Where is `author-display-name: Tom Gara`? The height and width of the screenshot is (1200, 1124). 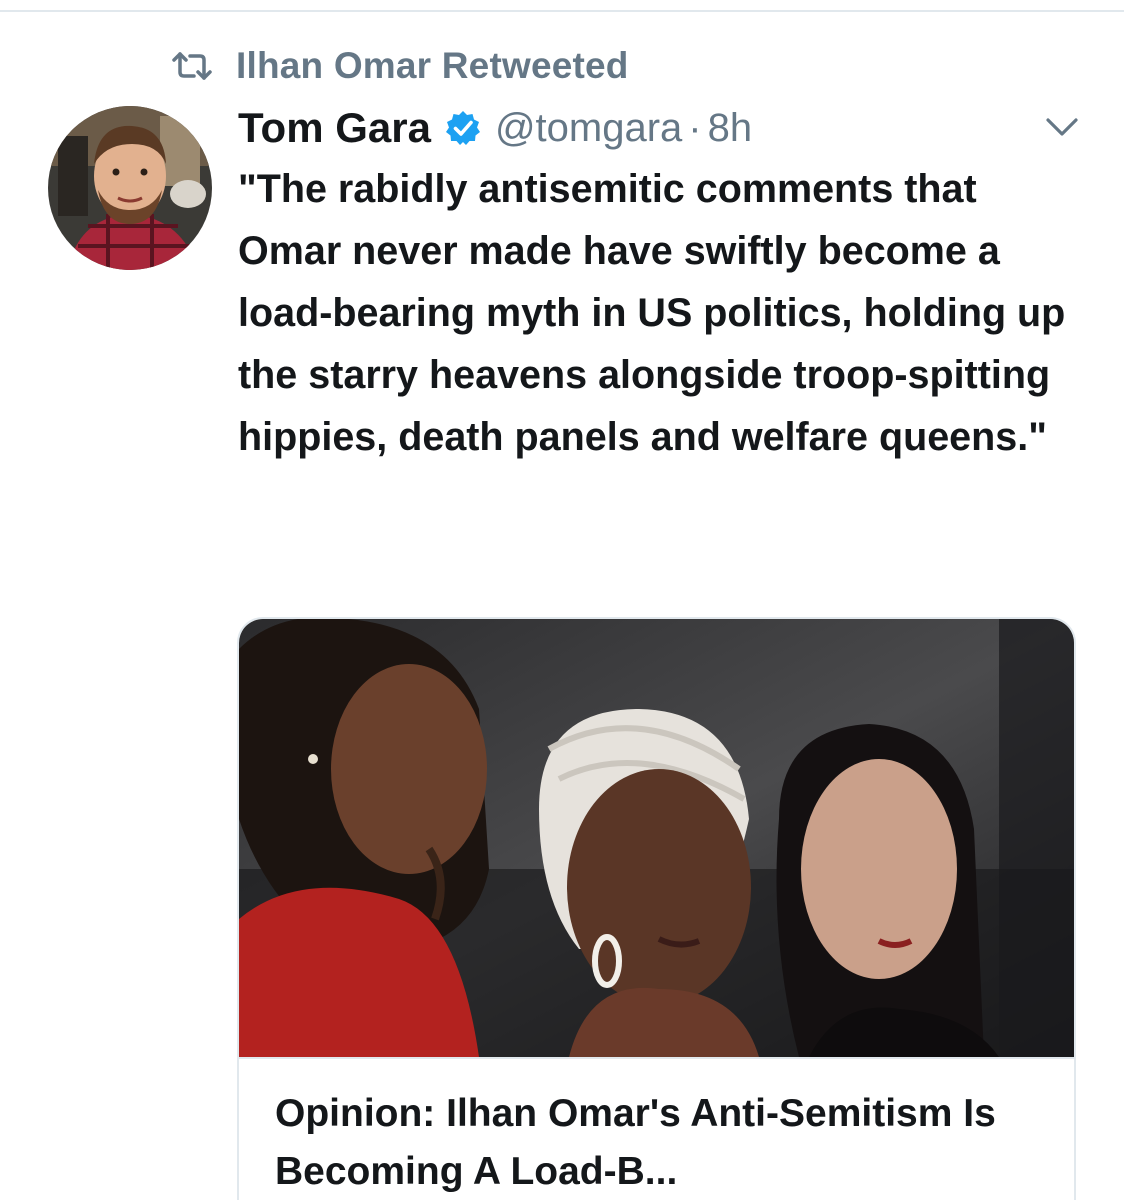 author-display-name: Tom Gara is located at coordinates (334, 128).